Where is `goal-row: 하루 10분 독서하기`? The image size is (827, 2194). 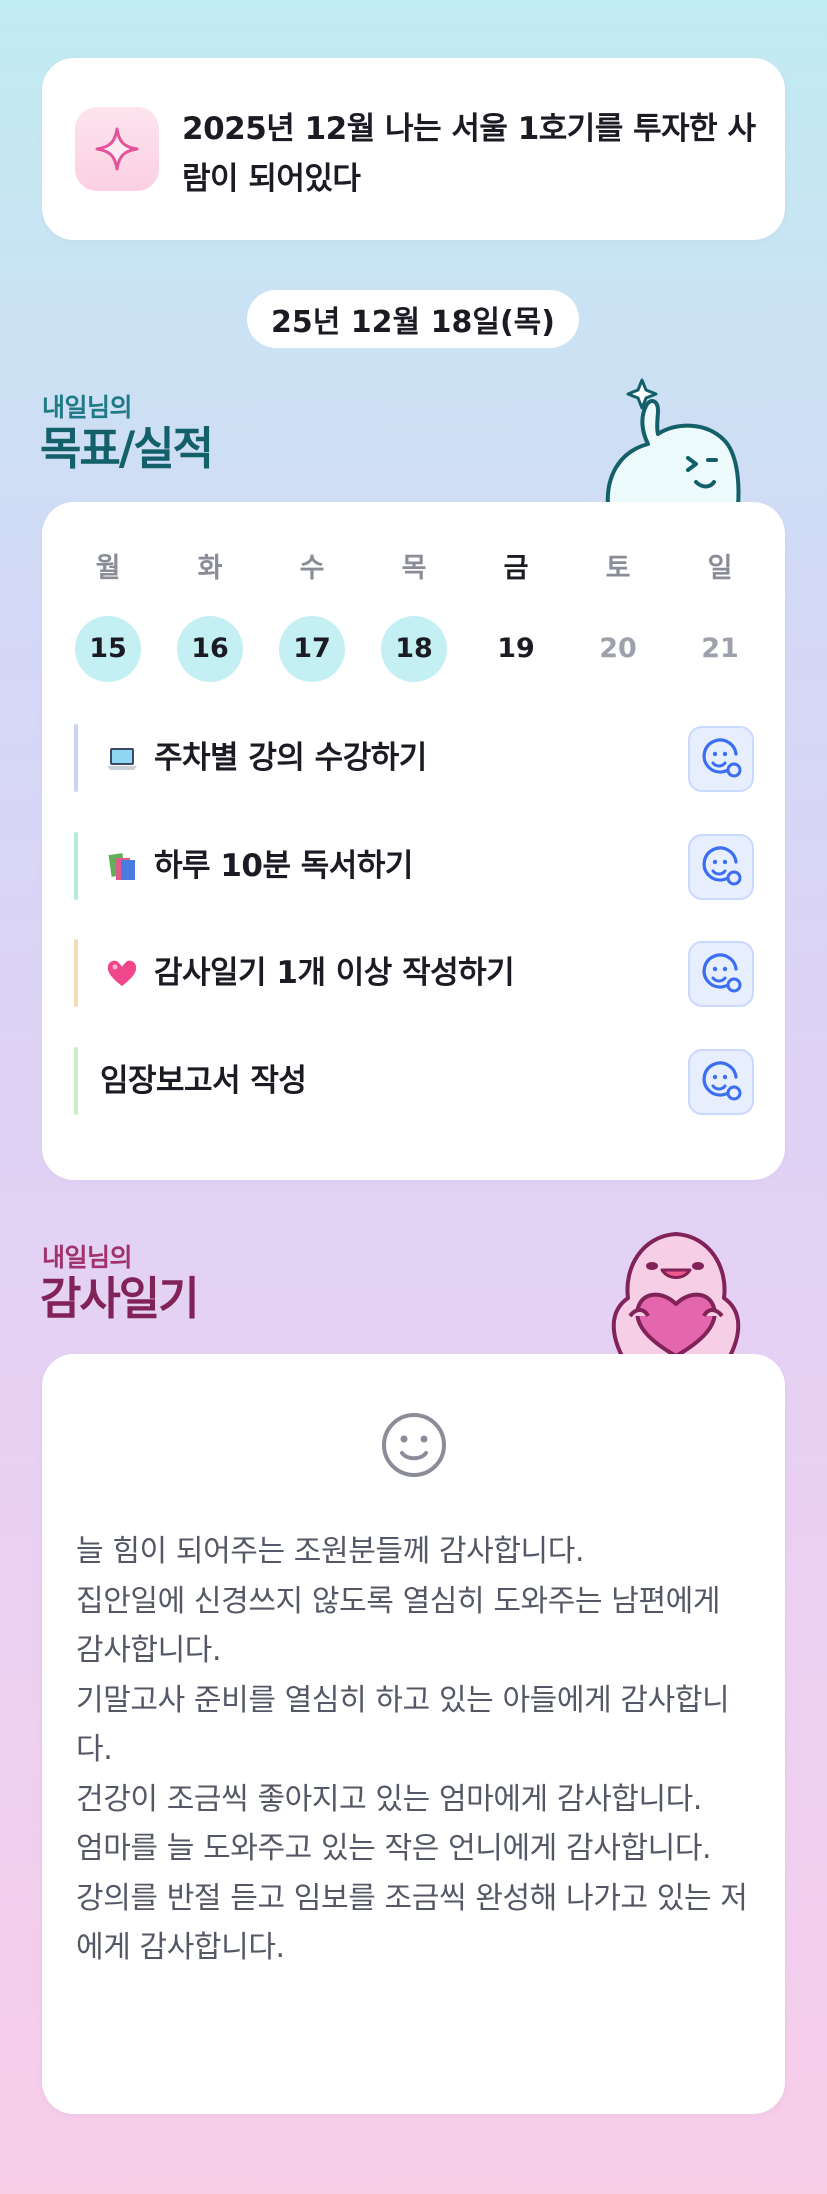 goal-row: 하루 10분 독서하기 is located at coordinates (414, 866).